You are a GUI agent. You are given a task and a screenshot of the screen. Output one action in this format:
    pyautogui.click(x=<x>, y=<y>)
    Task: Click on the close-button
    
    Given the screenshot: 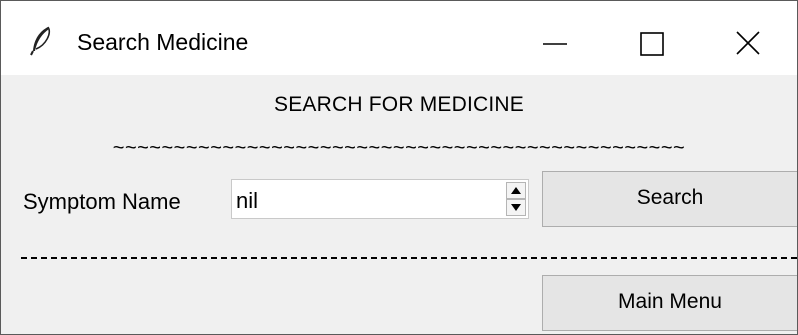 What is the action you would take?
    pyautogui.click(x=749, y=38)
    